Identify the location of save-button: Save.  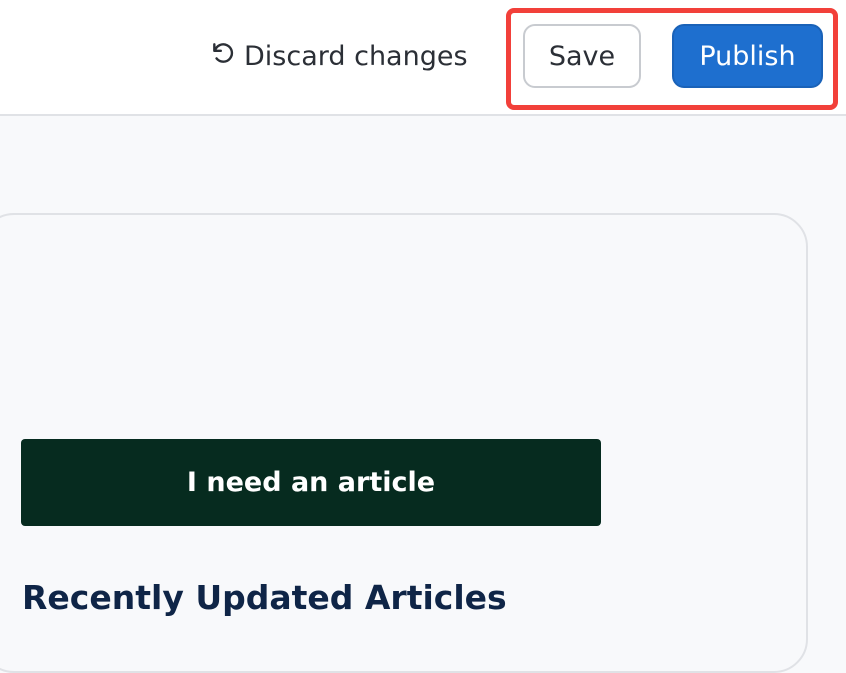
(582, 56).